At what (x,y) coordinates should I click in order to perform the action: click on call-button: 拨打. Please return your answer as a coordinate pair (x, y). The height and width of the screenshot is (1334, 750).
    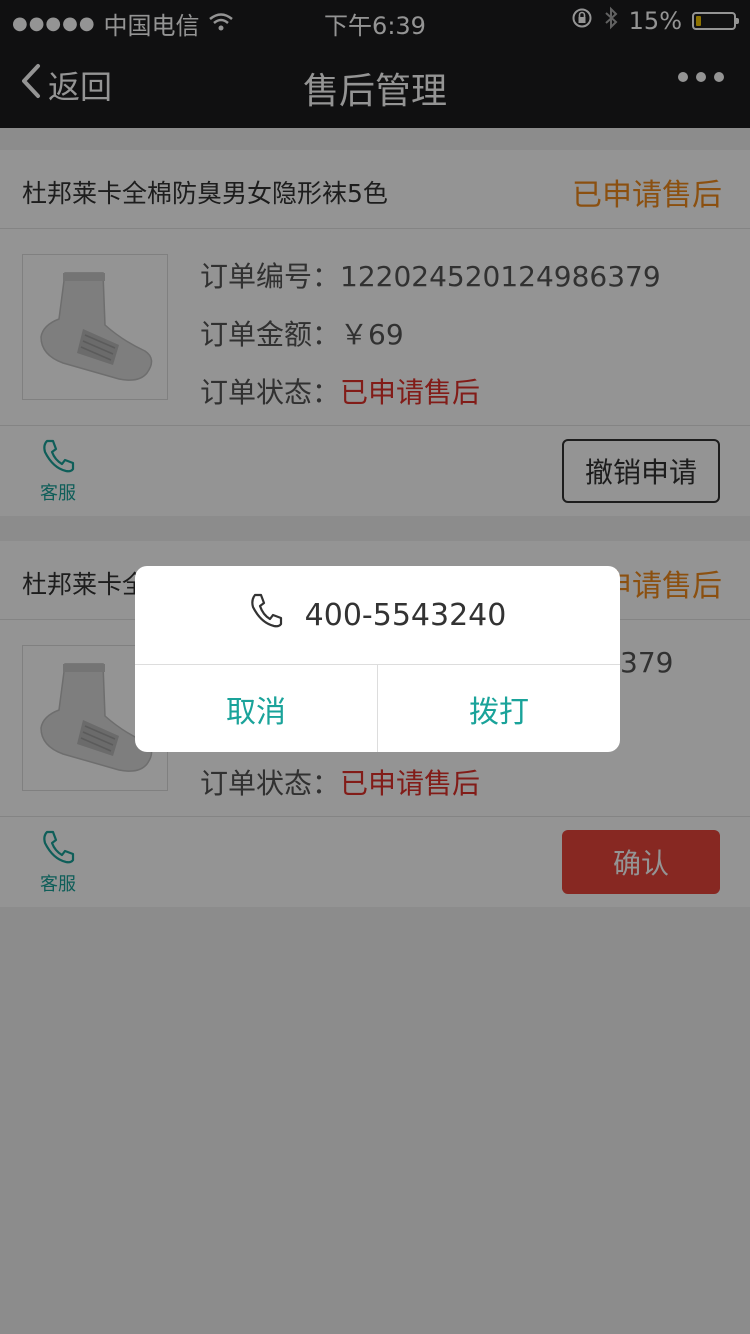
    Looking at the image, I should click on (498, 708).